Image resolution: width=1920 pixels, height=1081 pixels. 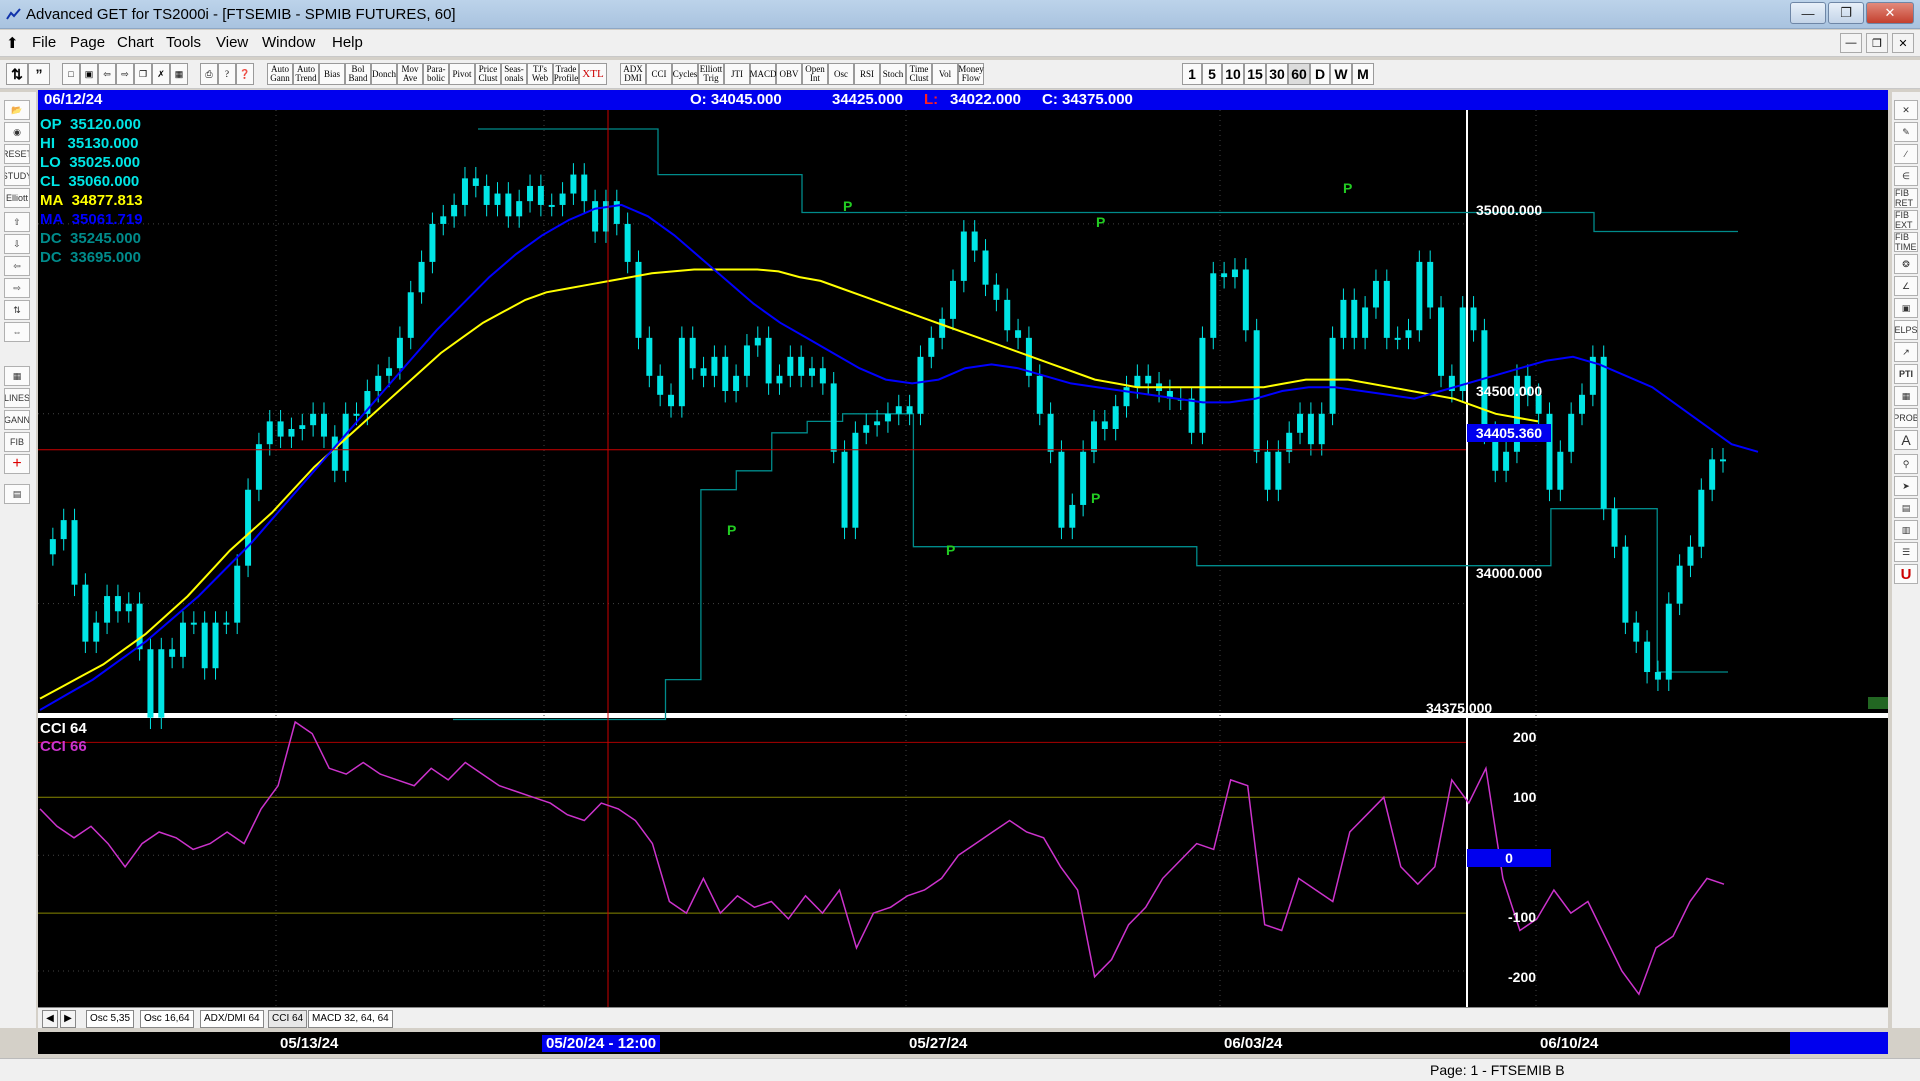 I want to click on prob-button: PROB, so click(x=1906, y=418).